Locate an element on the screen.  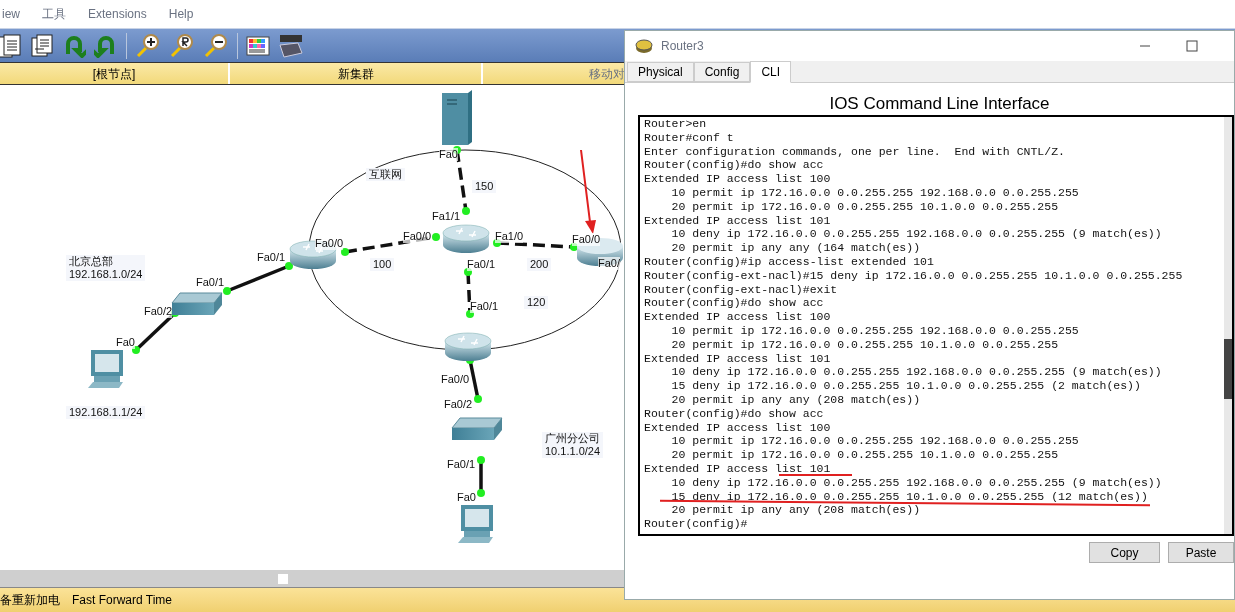
zoom-in-icon is located at coordinates (148, 45).